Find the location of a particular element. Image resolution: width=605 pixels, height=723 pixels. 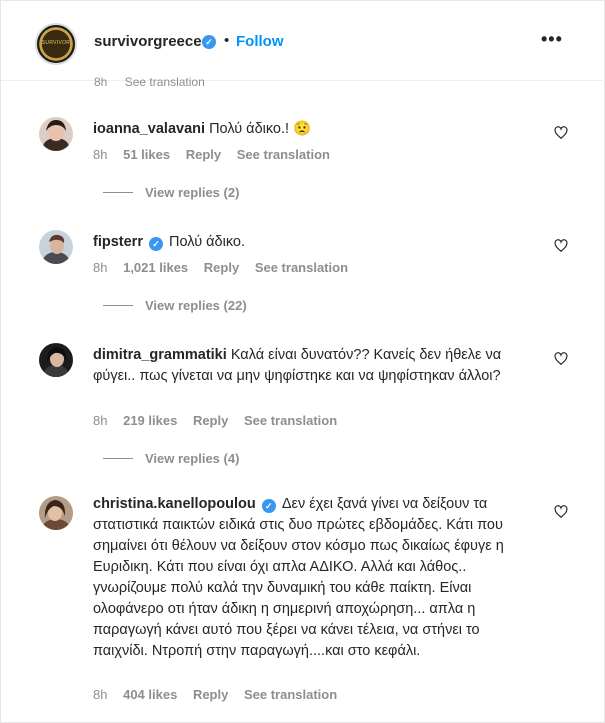

commenter-username: ioanna_valavani is located at coordinates (149, 129).